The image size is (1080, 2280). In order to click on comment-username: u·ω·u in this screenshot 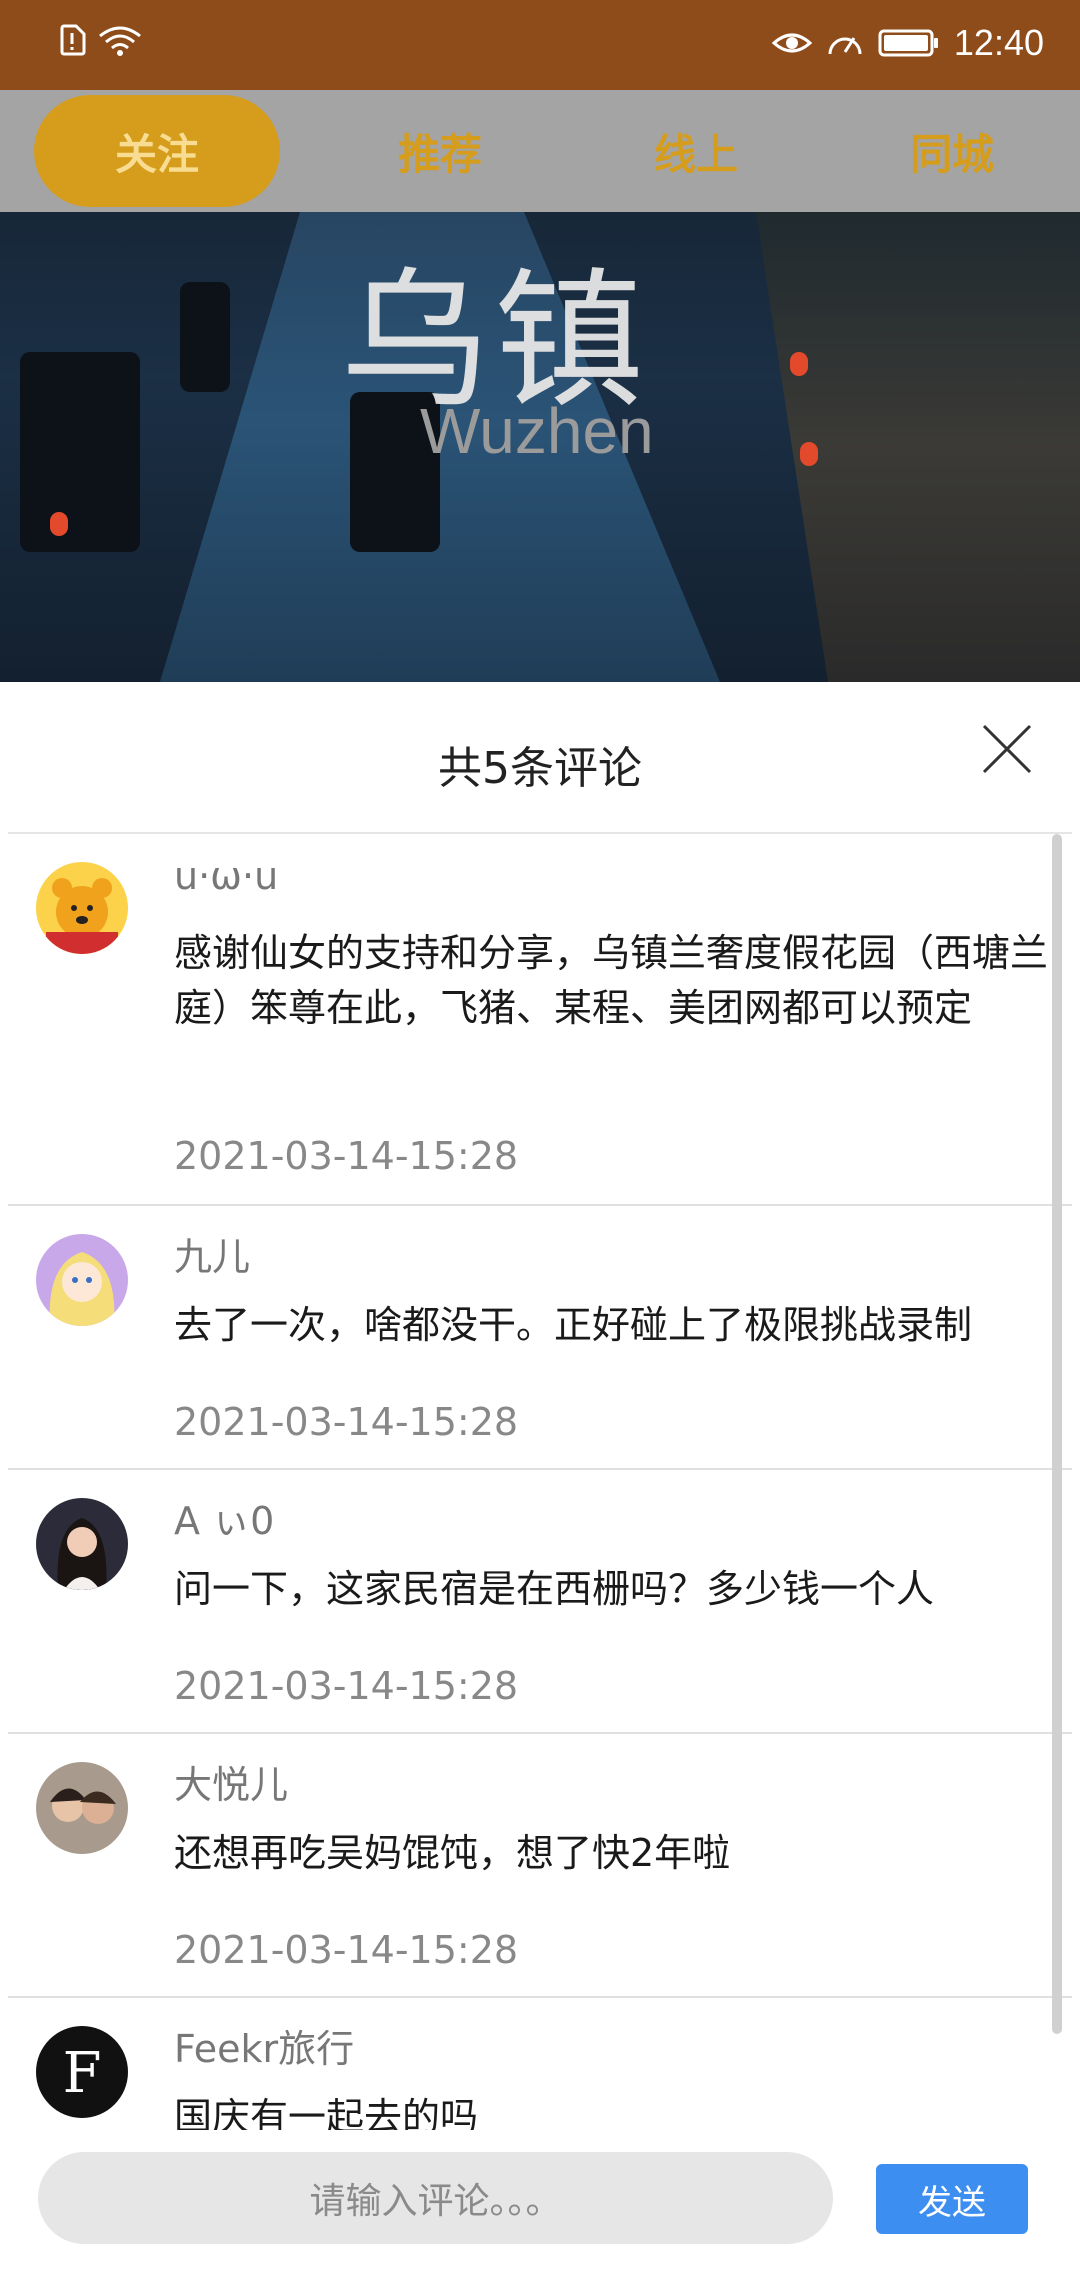, I will do `click(226, 876)`.